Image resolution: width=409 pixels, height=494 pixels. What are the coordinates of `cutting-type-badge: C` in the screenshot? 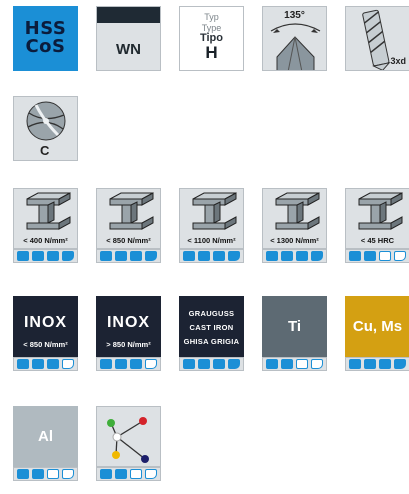 It's located at (45, 128).